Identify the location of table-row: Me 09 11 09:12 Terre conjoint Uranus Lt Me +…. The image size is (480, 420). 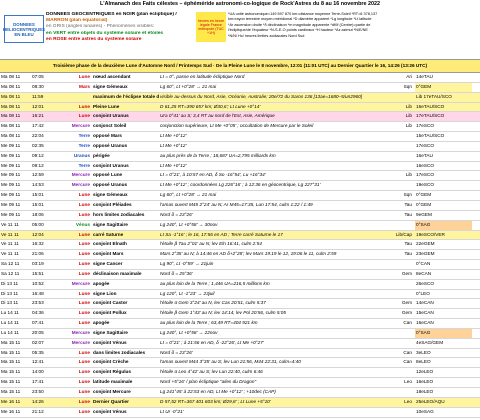
(240, 167).